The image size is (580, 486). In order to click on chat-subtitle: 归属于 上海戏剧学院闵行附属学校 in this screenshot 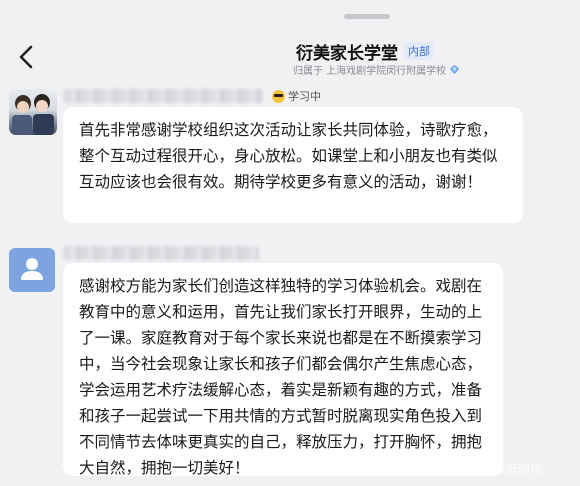, I will do `click(370, 71)`.